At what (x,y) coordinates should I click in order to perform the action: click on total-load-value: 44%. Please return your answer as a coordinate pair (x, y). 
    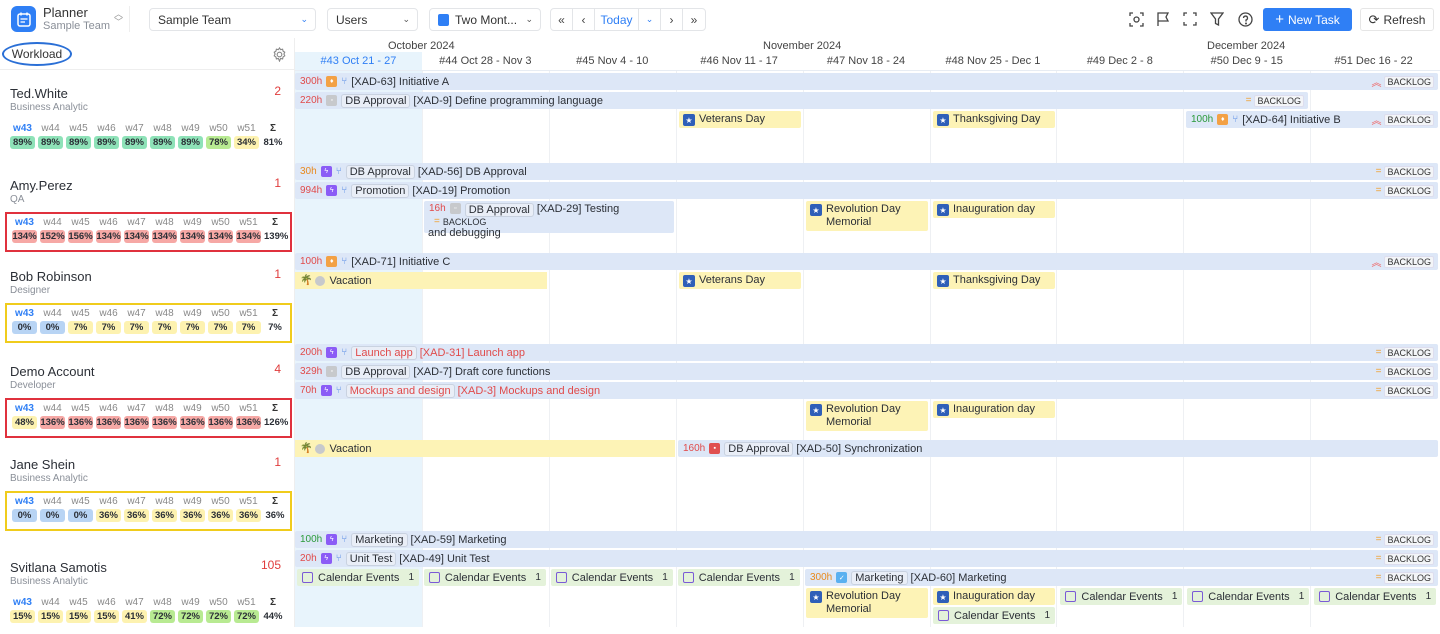
    Looking at the image, I should click on (273, 616).